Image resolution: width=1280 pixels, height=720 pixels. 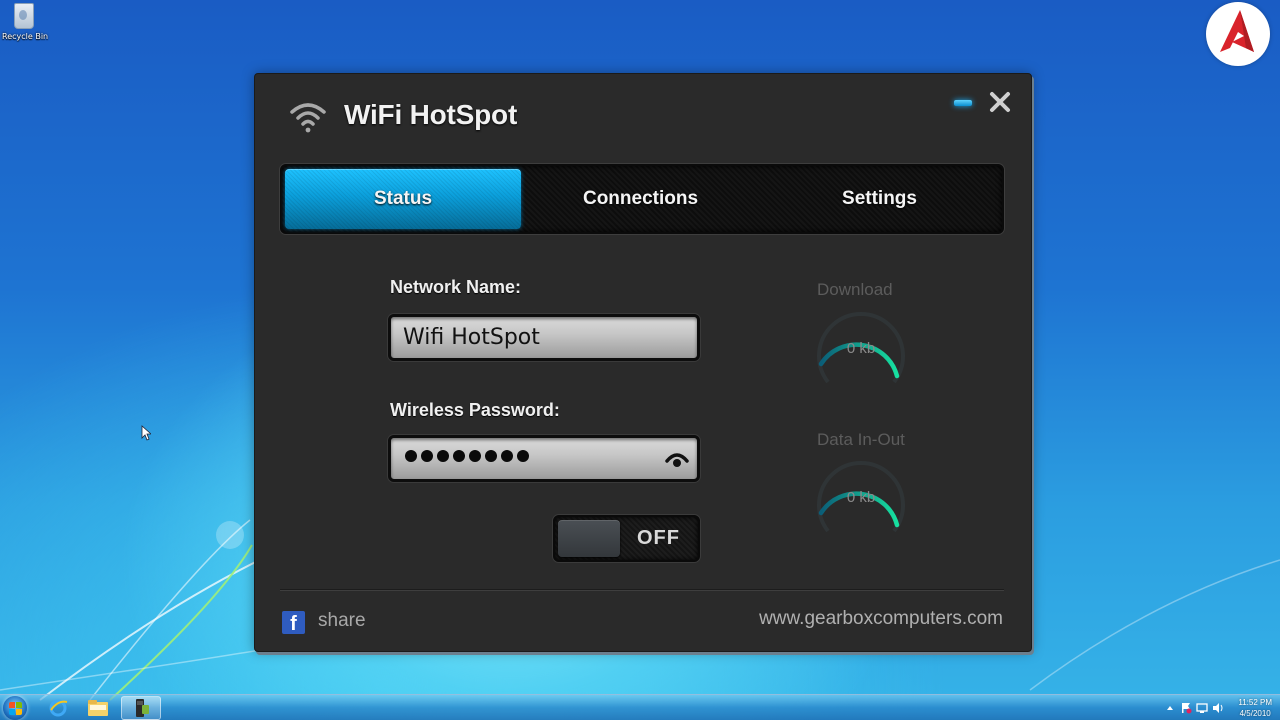 What do you see at coordinates (589, 538) in the screenshot?
I see `toggle-knob` at bounding box center [589, 538].